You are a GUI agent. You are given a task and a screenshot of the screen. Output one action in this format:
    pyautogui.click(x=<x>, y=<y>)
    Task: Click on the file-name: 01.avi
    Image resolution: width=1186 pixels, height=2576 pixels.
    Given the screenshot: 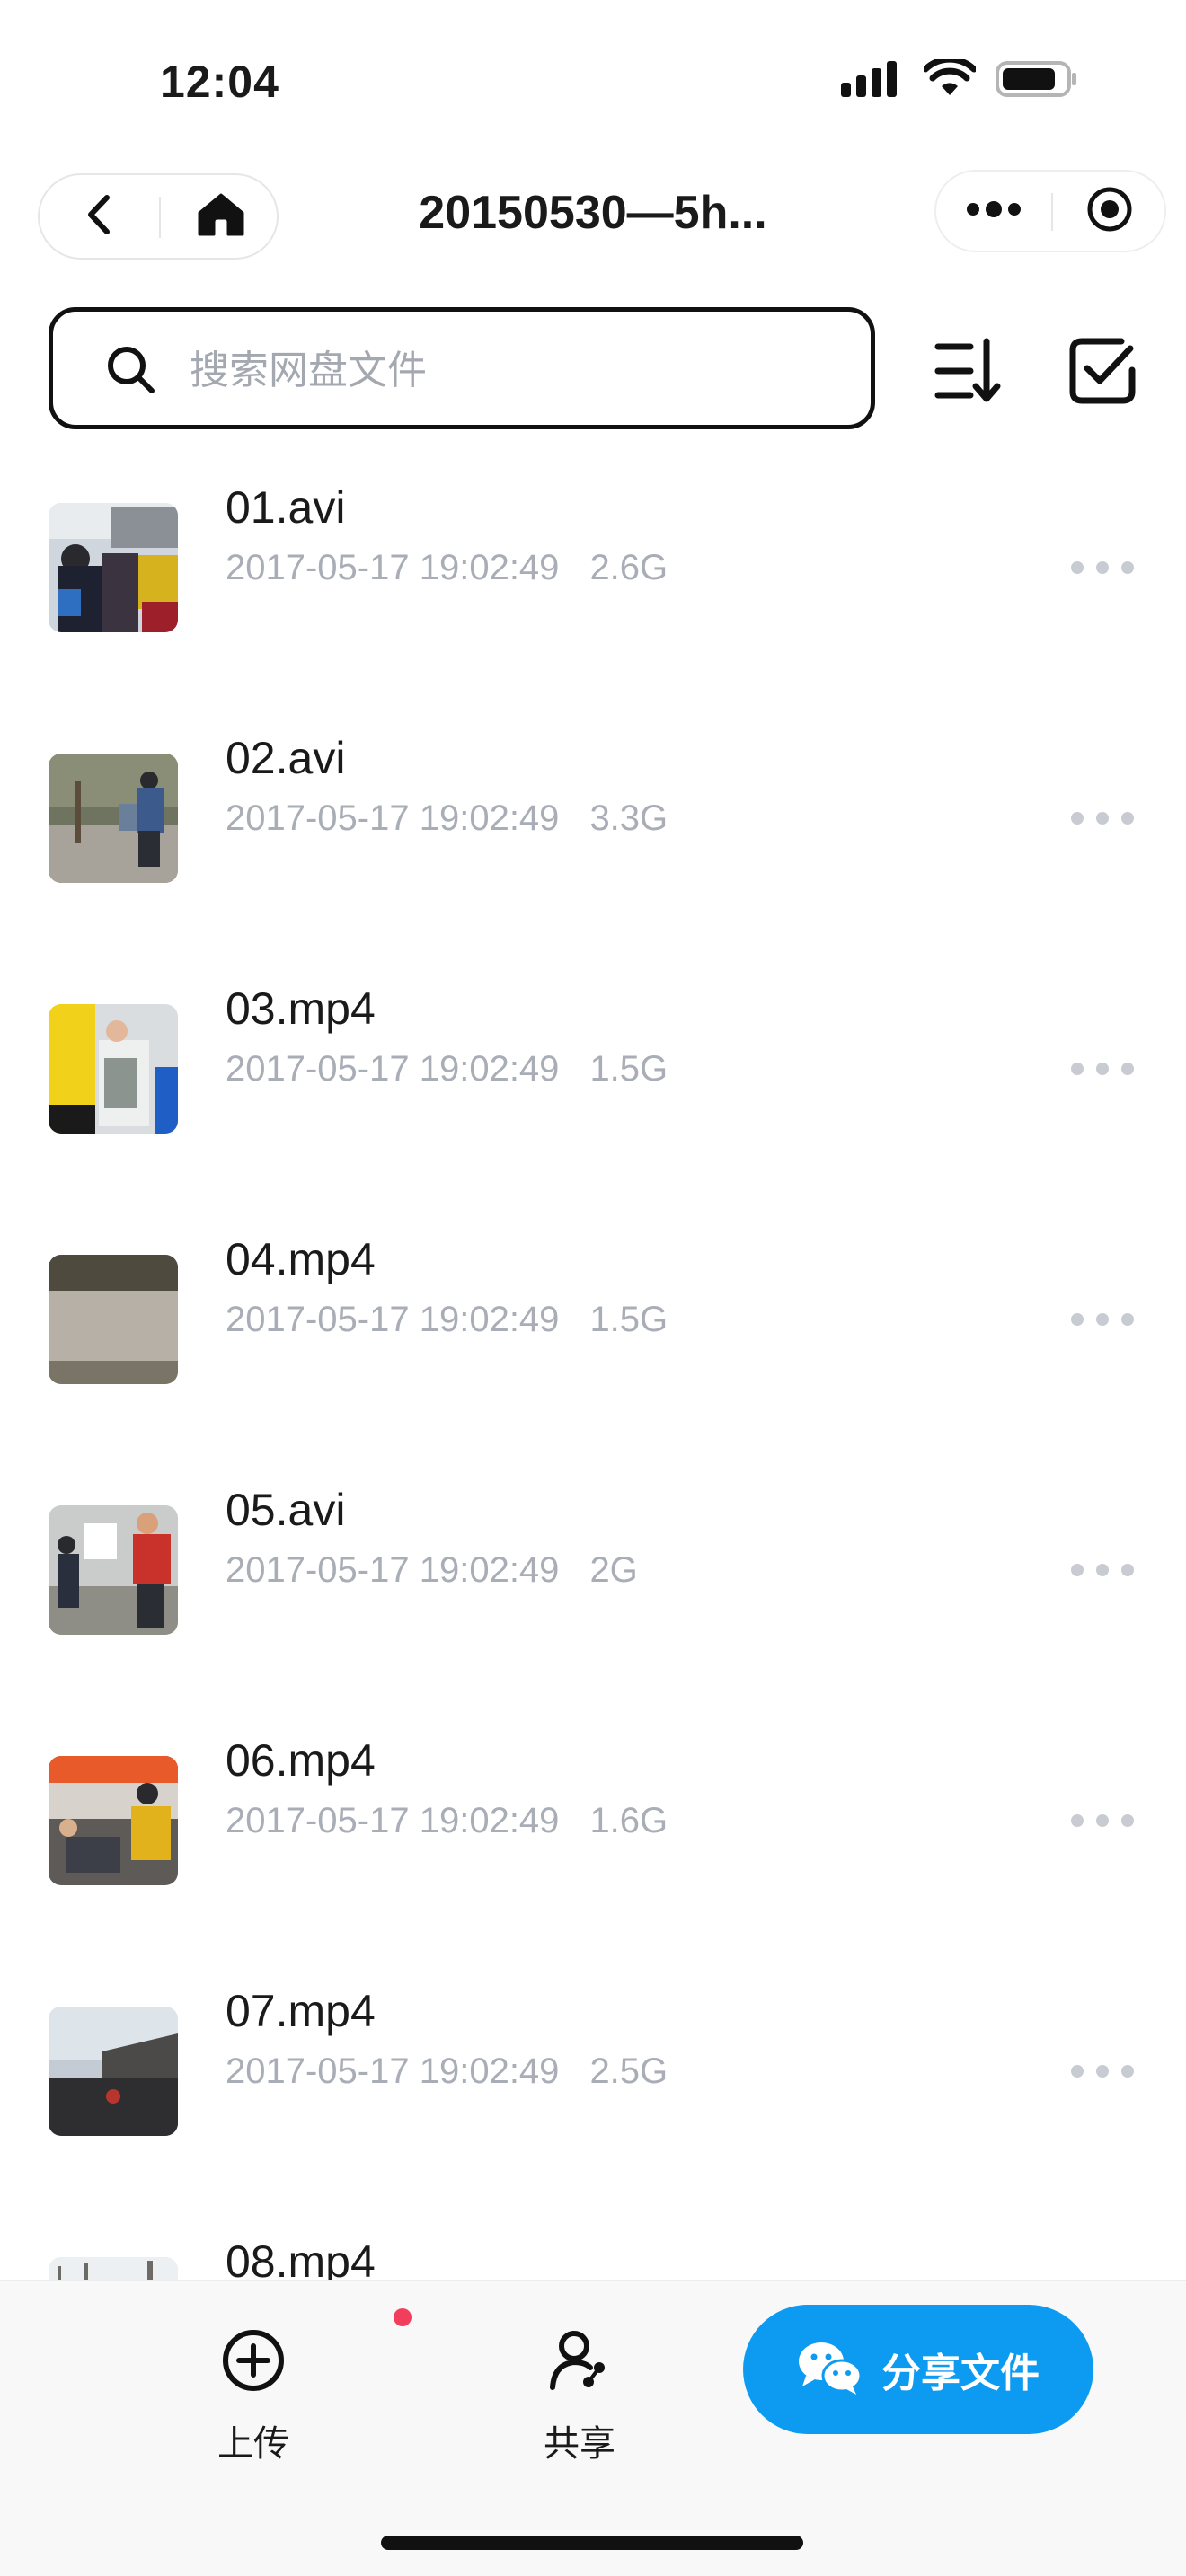 What is the action you would take?
    pyautogui.click(x=286, y=507)
    